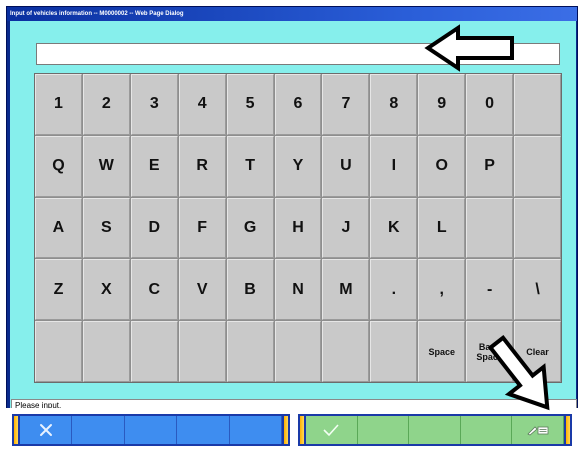  What do you see at coordinates (490, 166) in the screenshot?
I see `key-p: P` at bounding box center [490, 166].